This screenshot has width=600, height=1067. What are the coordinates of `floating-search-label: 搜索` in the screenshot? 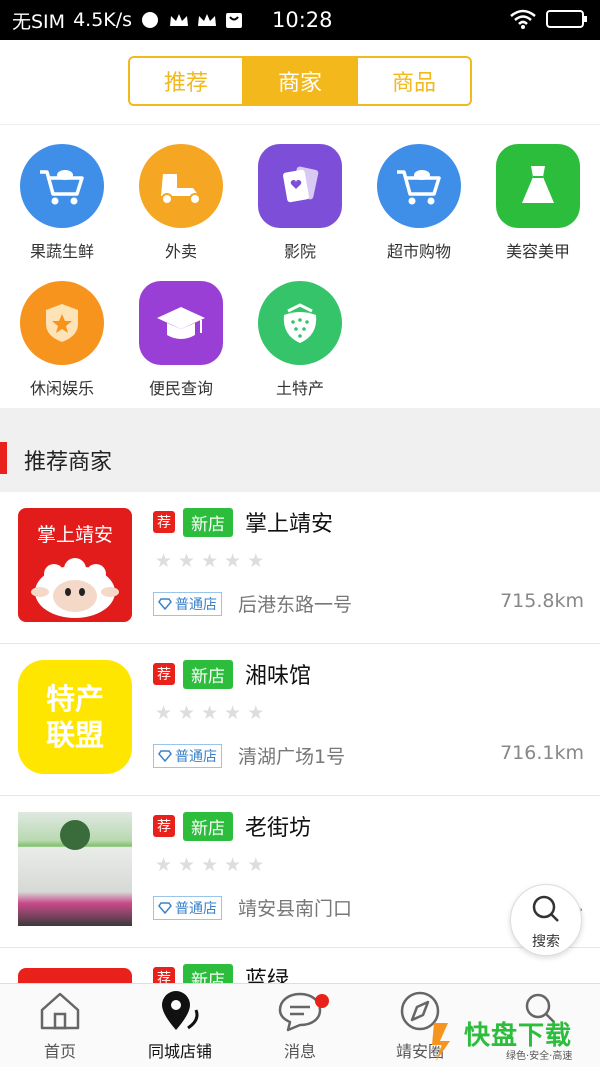 It's located at (546, 942).